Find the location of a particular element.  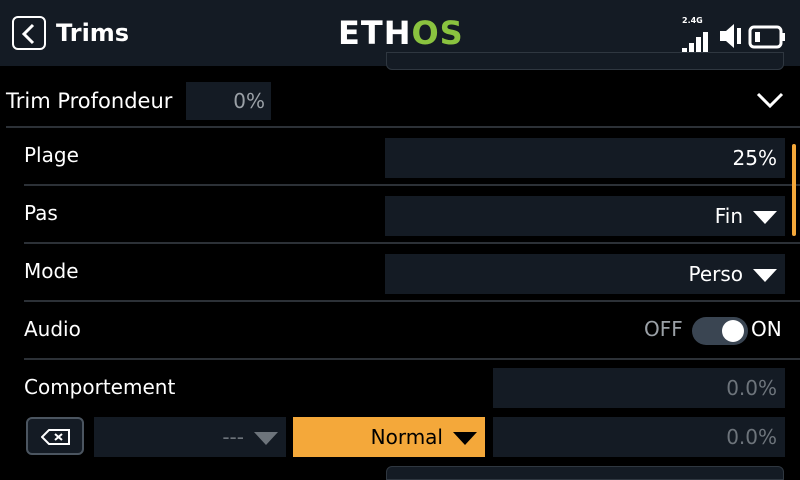

audio-toggle is located at coordinates (720, 331).